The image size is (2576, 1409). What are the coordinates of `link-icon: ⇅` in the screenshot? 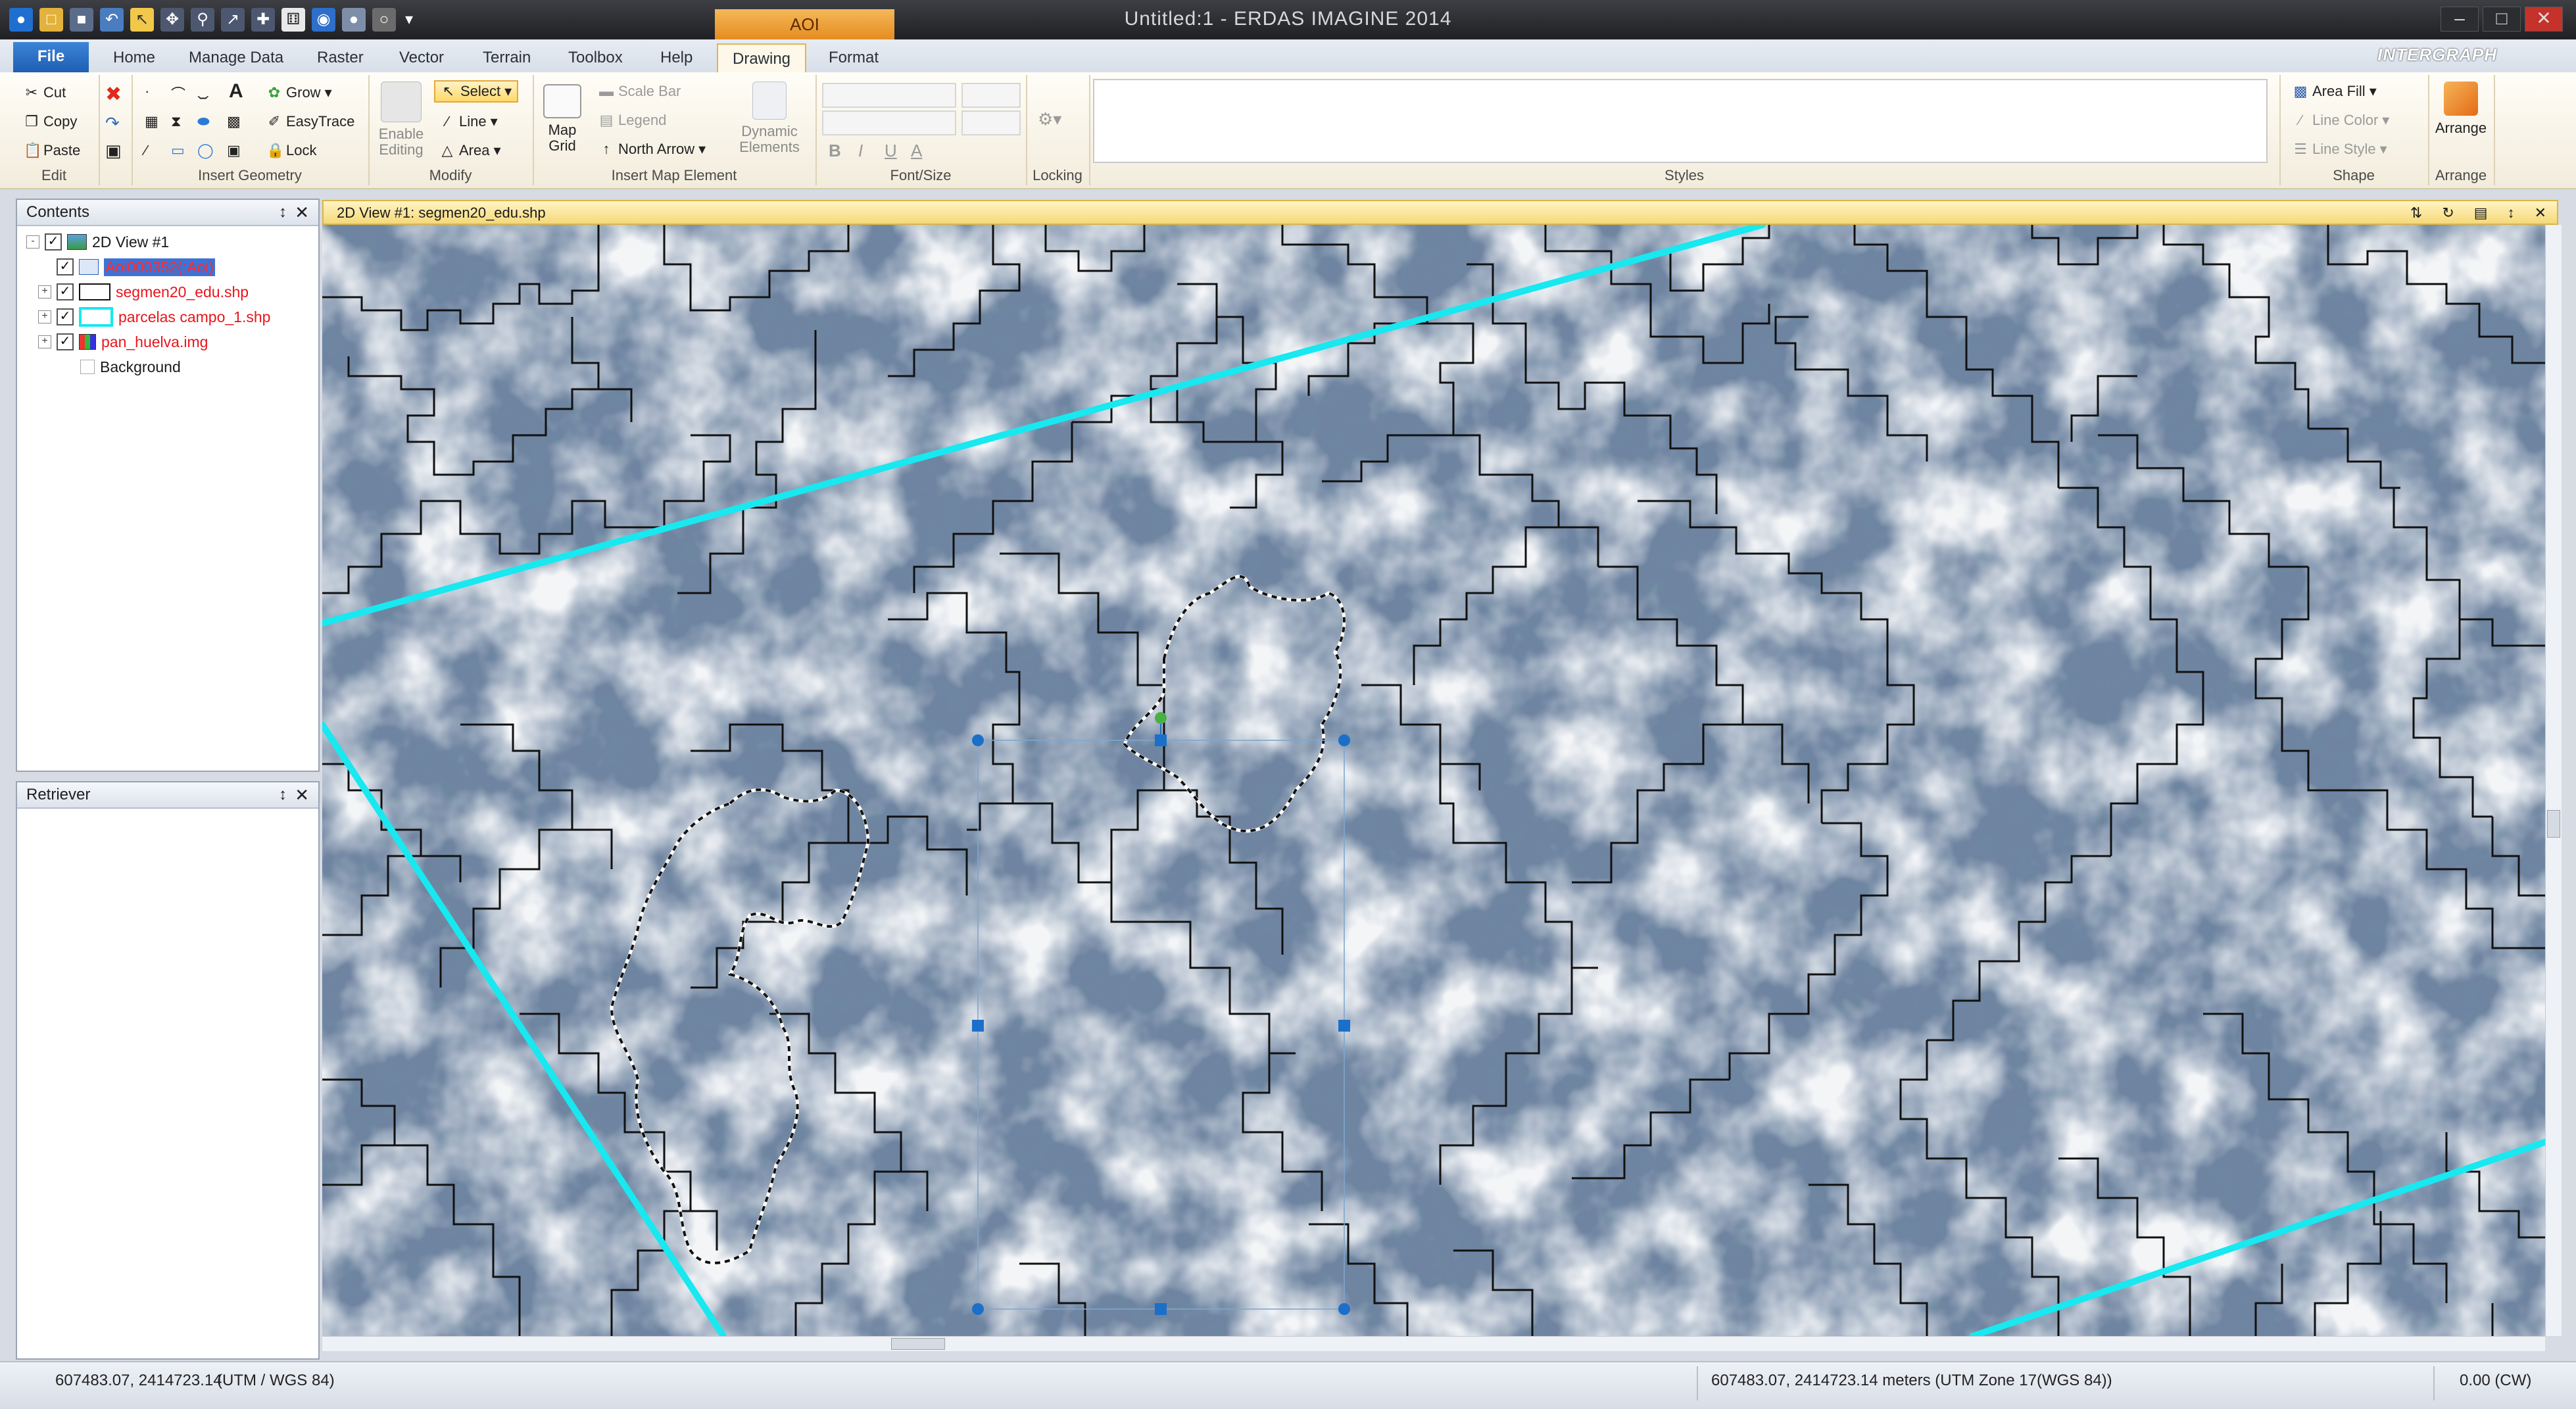 It's located at (2416, 213).